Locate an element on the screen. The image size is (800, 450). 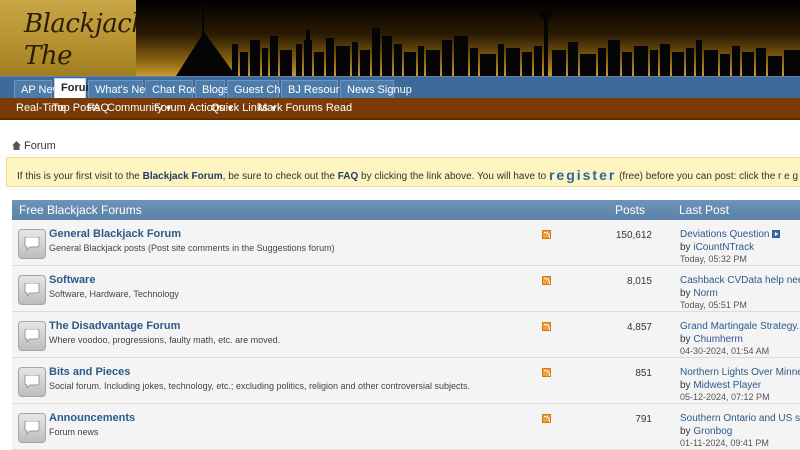
breadcrumb-forum: Forum is located at coordinates (40, 146).